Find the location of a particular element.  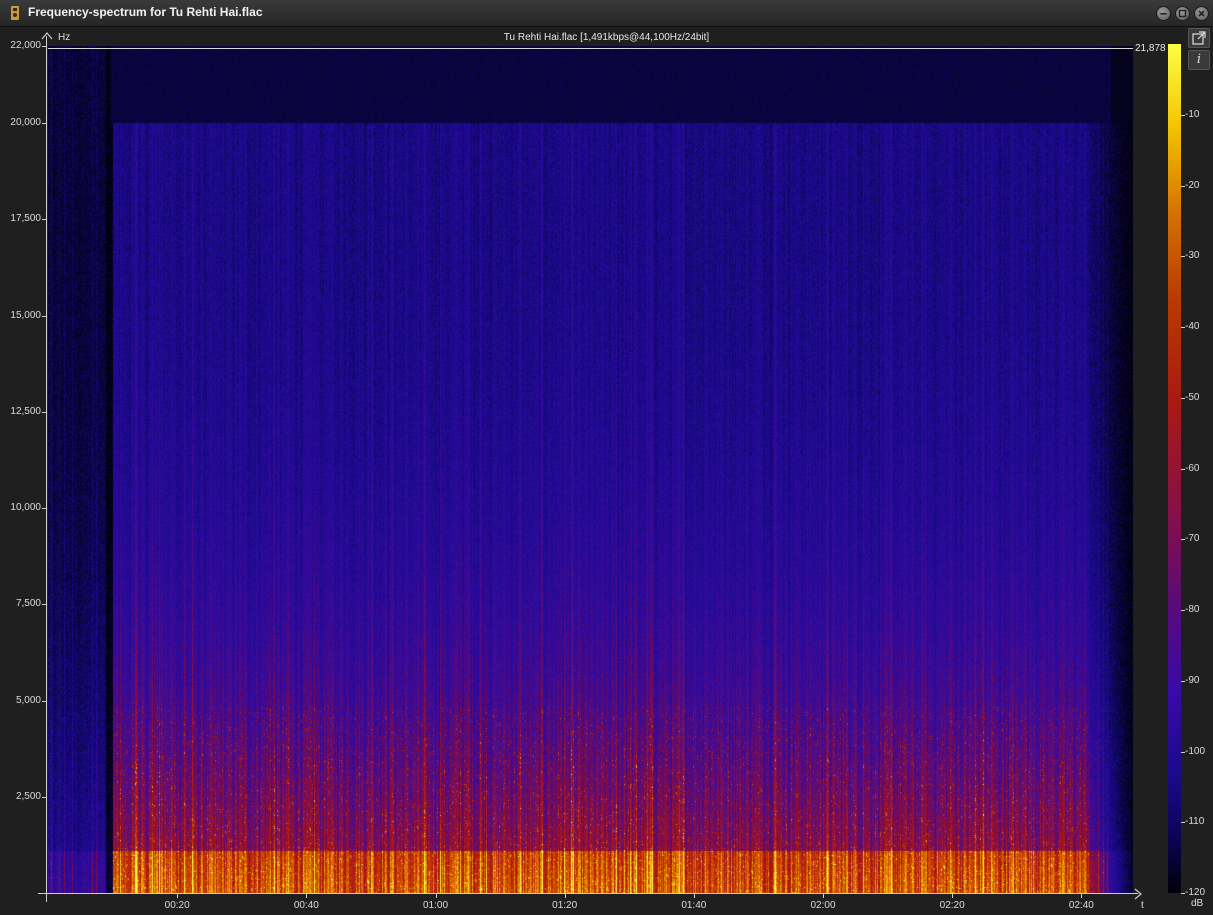

maximize-button is located at coordinates (1182, 13).